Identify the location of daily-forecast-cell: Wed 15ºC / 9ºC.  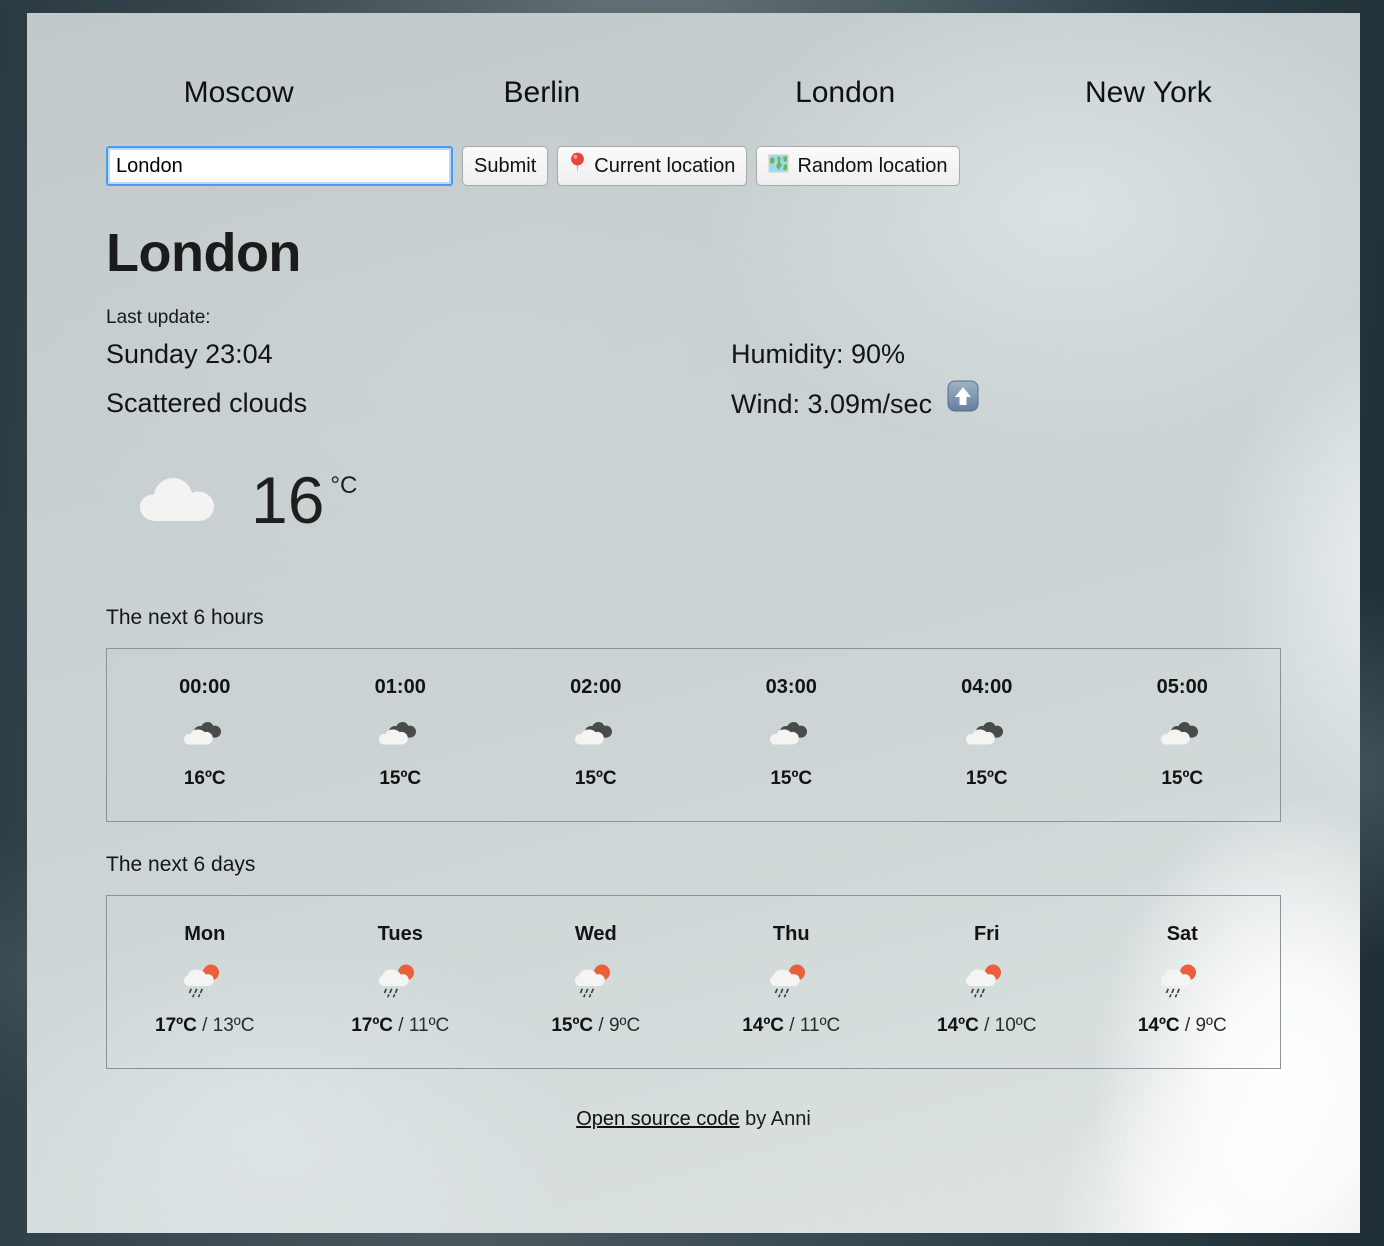
(596, 980).